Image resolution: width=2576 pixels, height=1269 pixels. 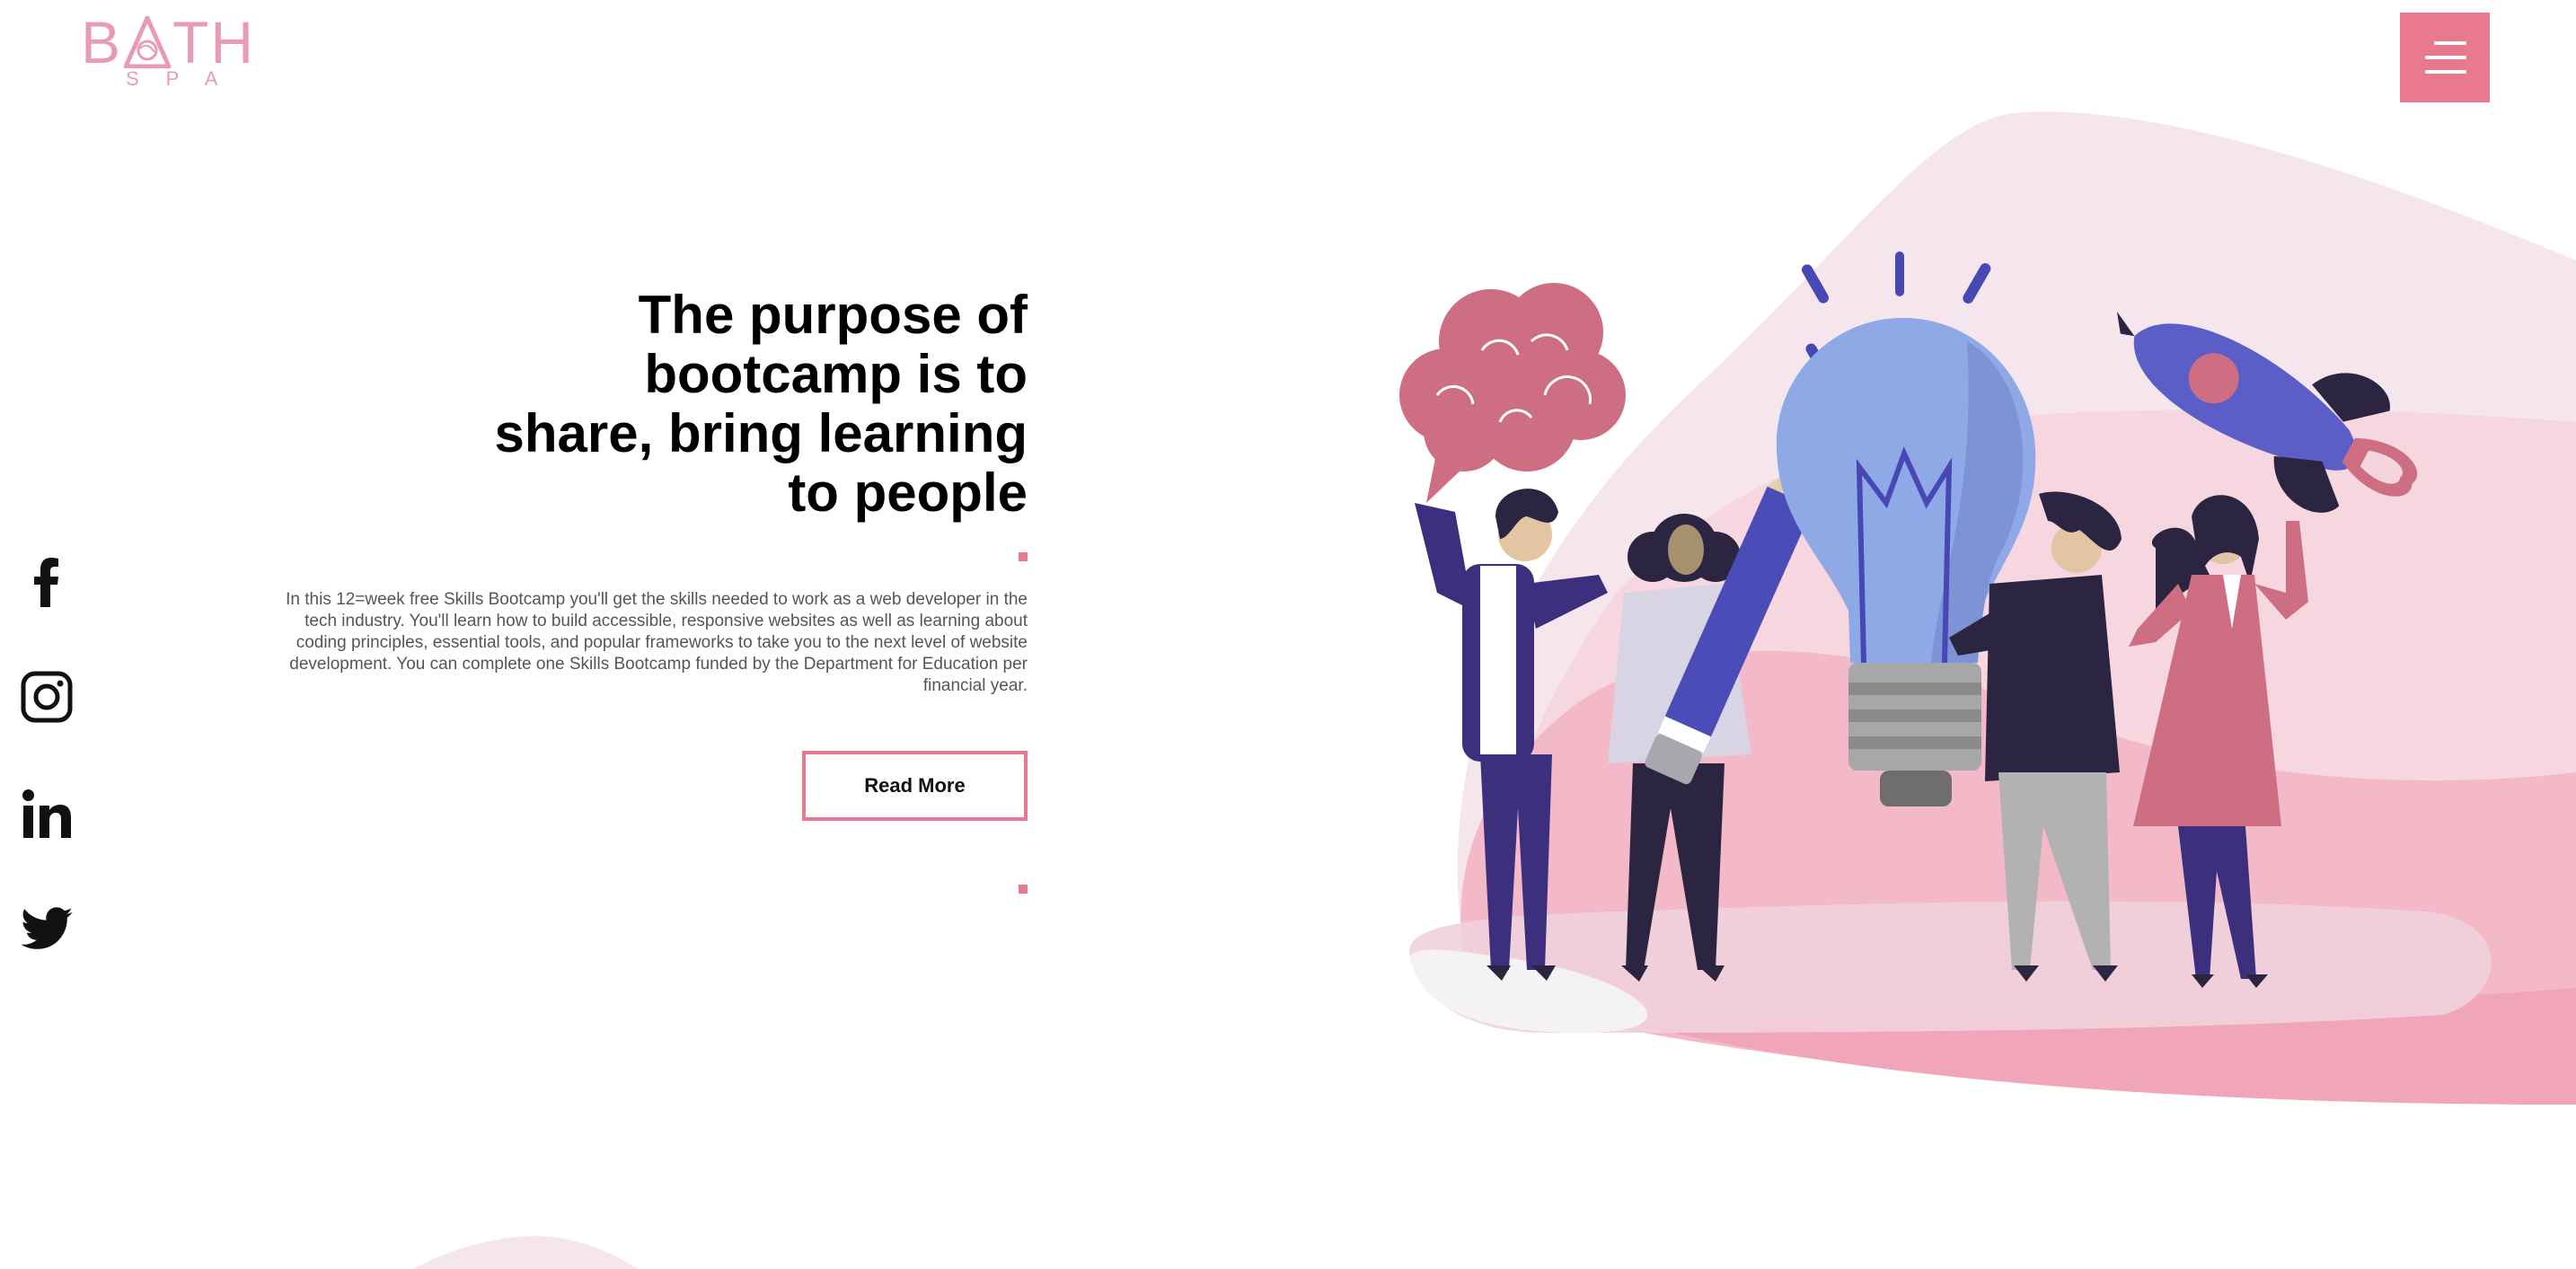 What do you see at coordinates (147, 42) in the screenshot?
I see `logo-a-triangle-icon` at bounding box center [147, 42].